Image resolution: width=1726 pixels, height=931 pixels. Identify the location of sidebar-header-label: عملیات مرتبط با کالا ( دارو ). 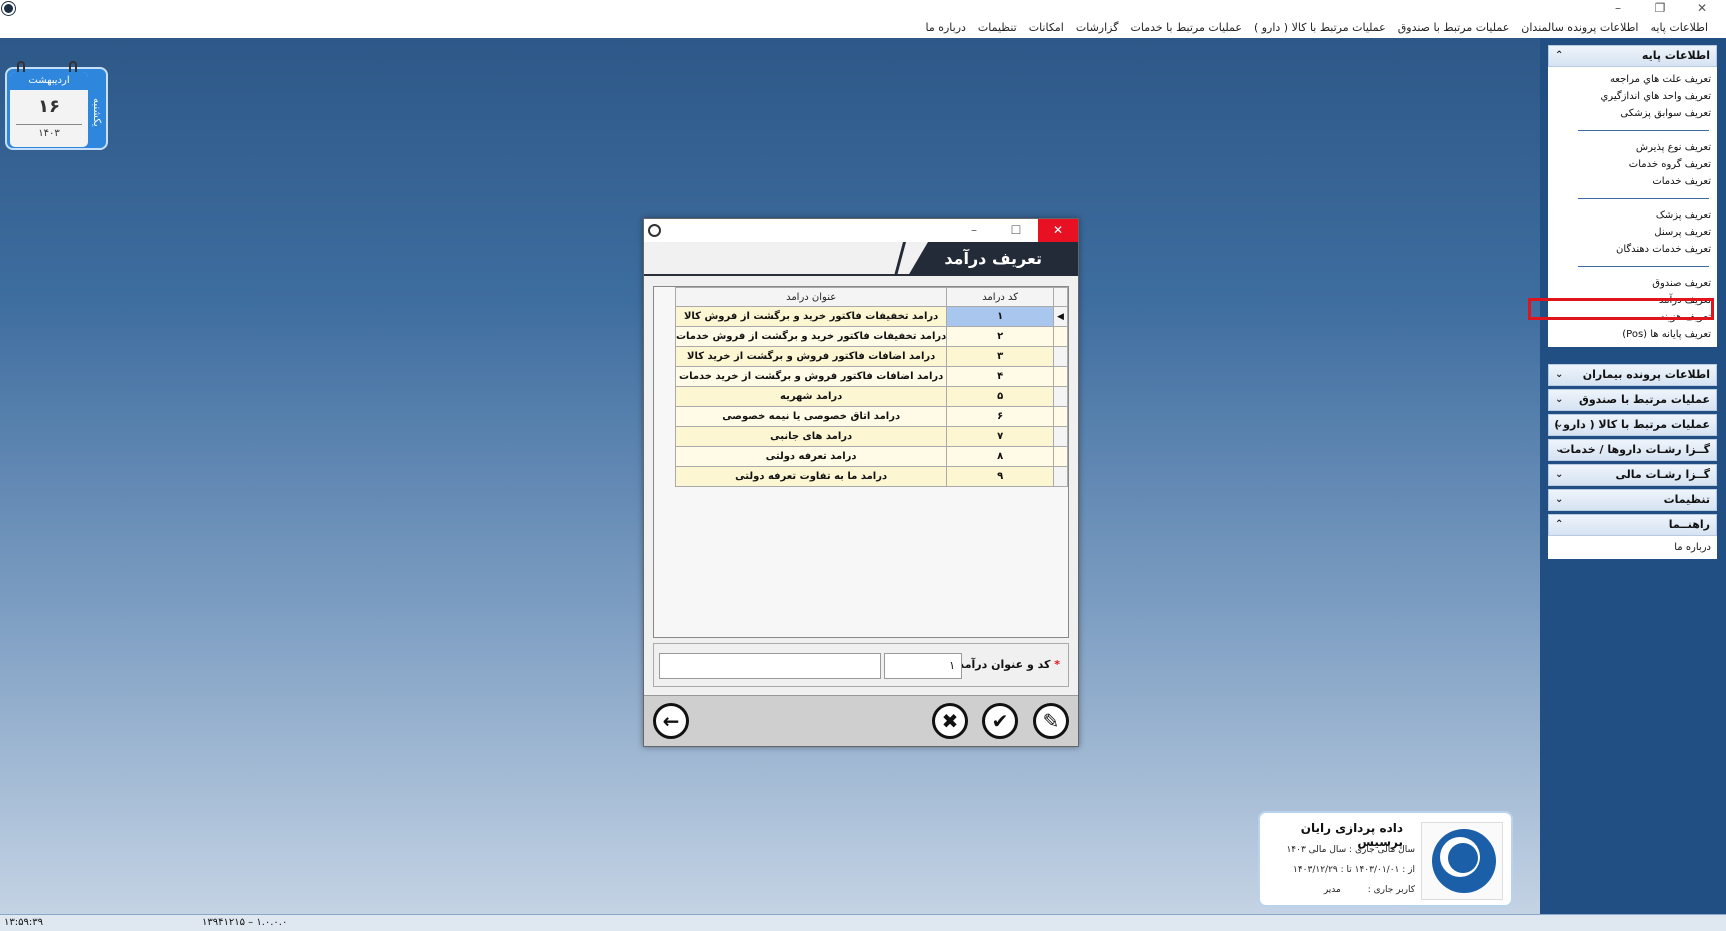
(1632, 424).